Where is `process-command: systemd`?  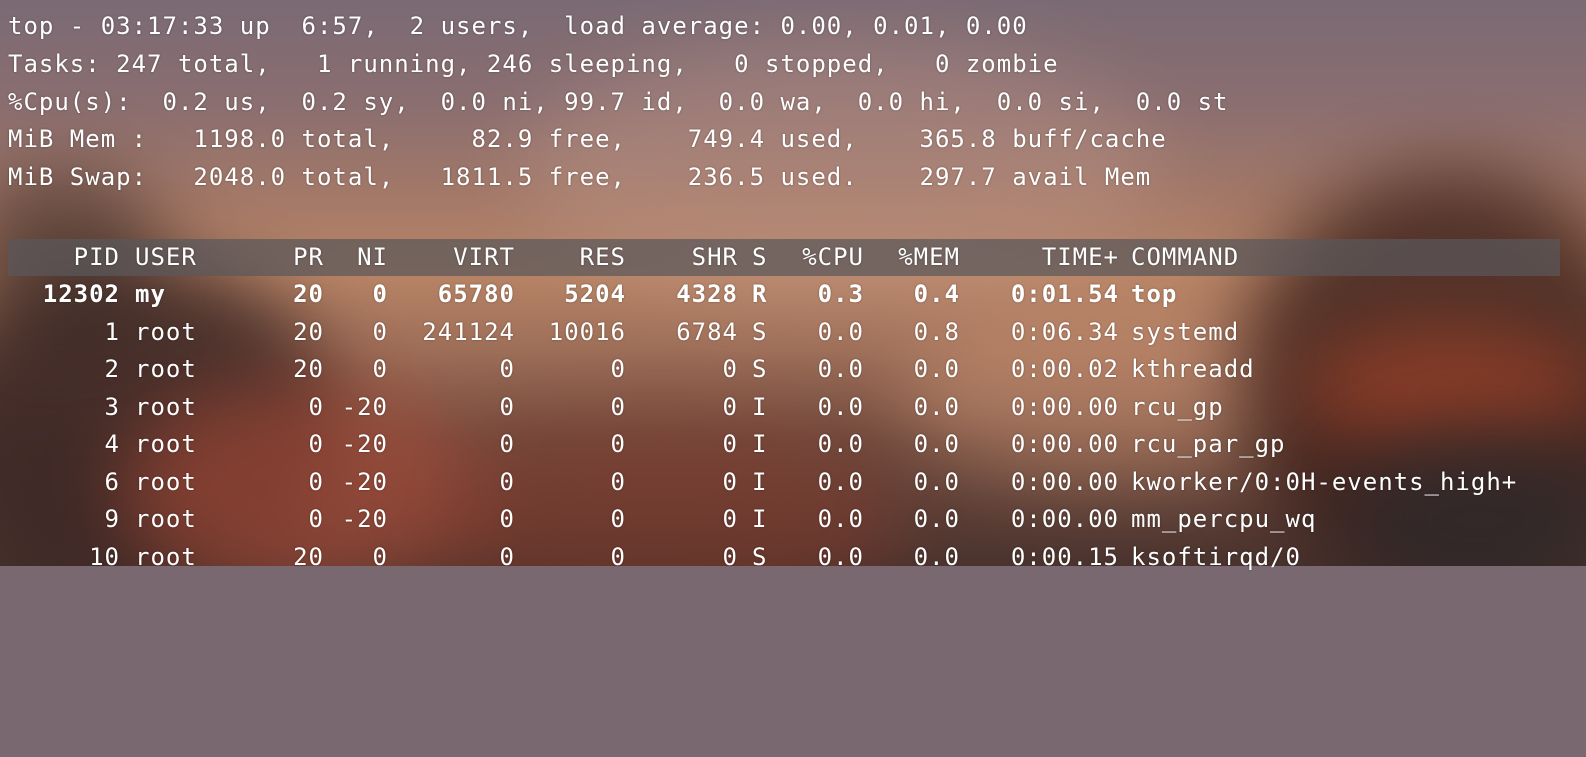
process-command: systemd is located at coordinates (1185, 331).